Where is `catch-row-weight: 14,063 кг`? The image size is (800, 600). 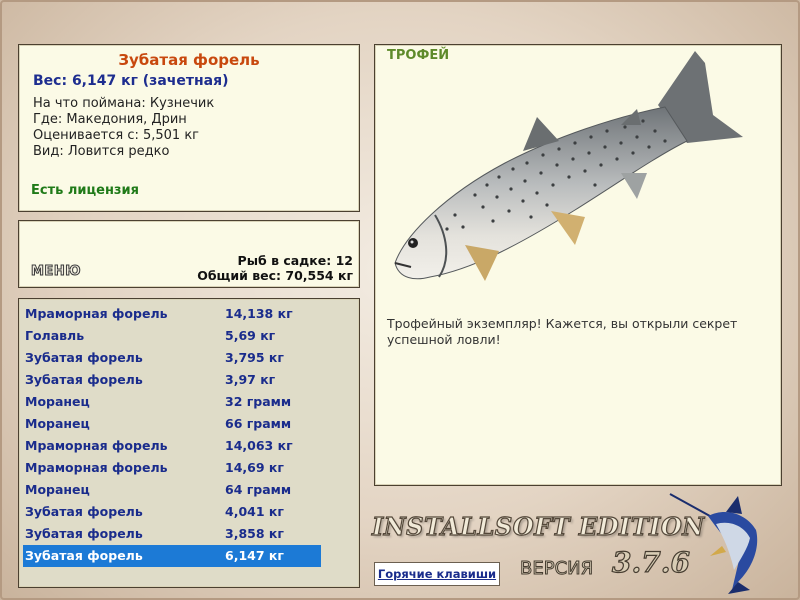 catch-row-weight: 14,063 кг is located at coordinates (259, 445).